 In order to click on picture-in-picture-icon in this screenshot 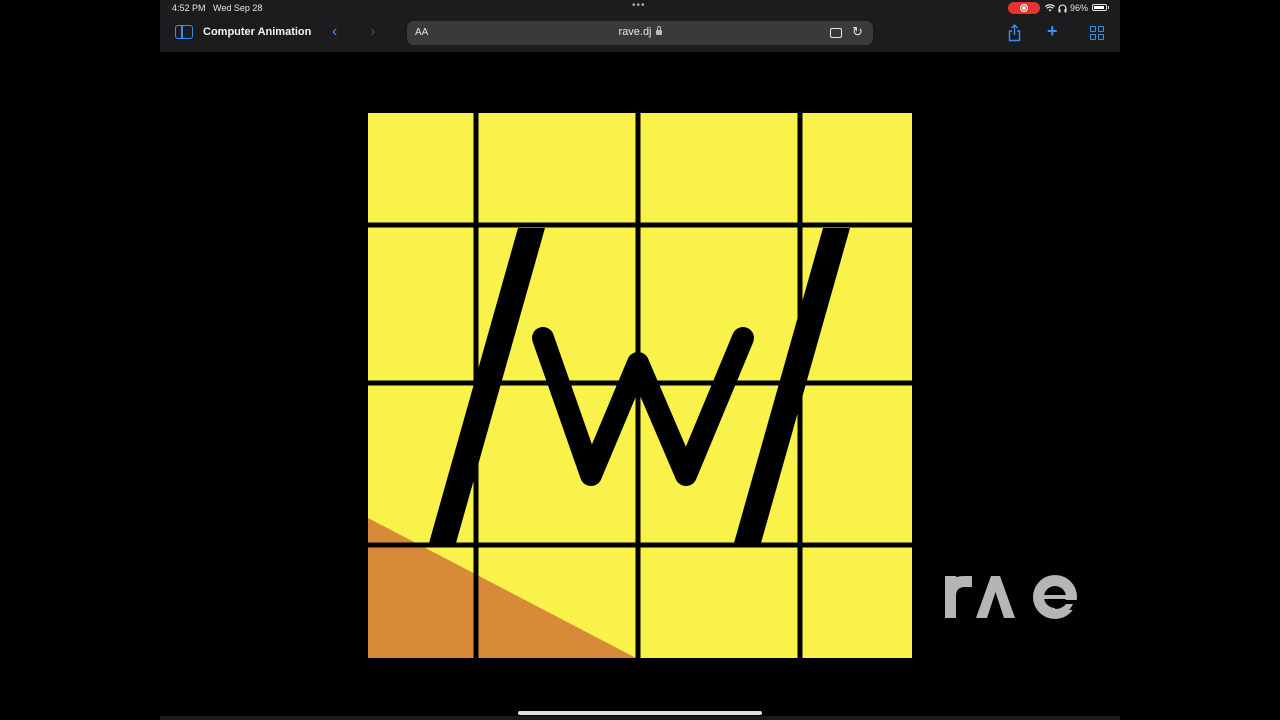, I will do `click(836, 33)`.